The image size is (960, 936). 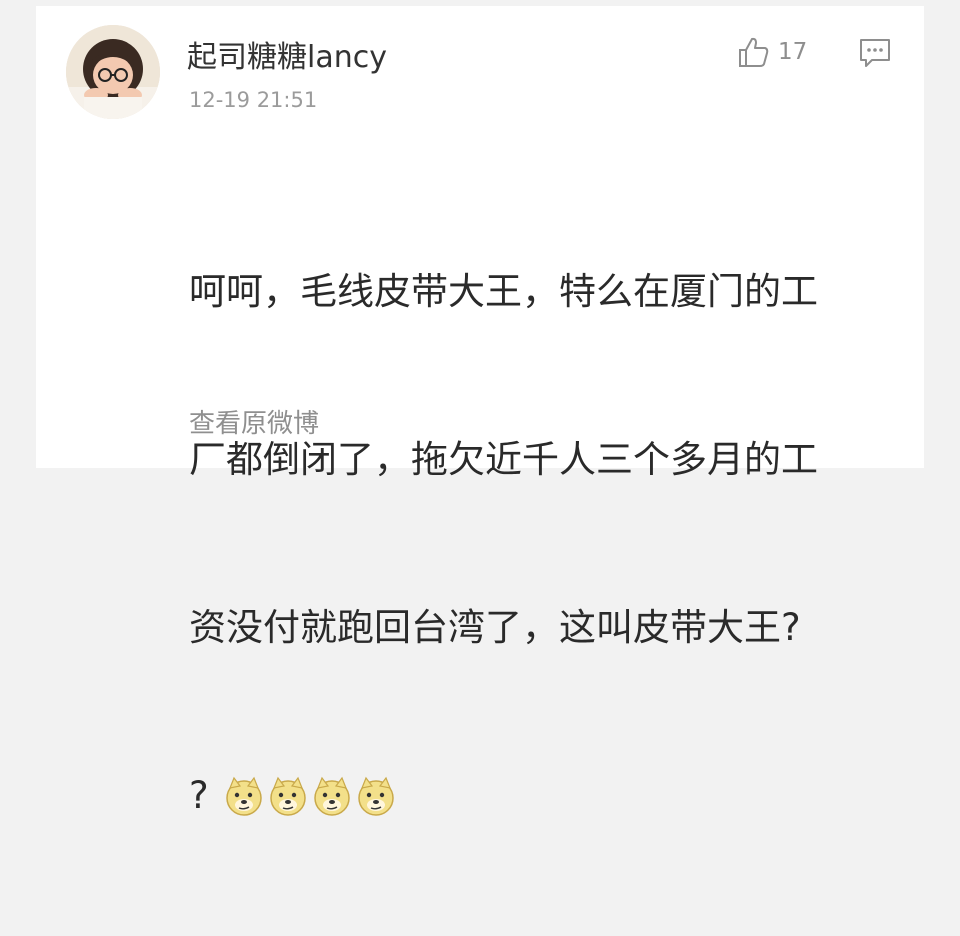 What do you see at coordinates (793, 52) in the screenshot?
I see `like-count: 17` at bounding box center [793, 52].